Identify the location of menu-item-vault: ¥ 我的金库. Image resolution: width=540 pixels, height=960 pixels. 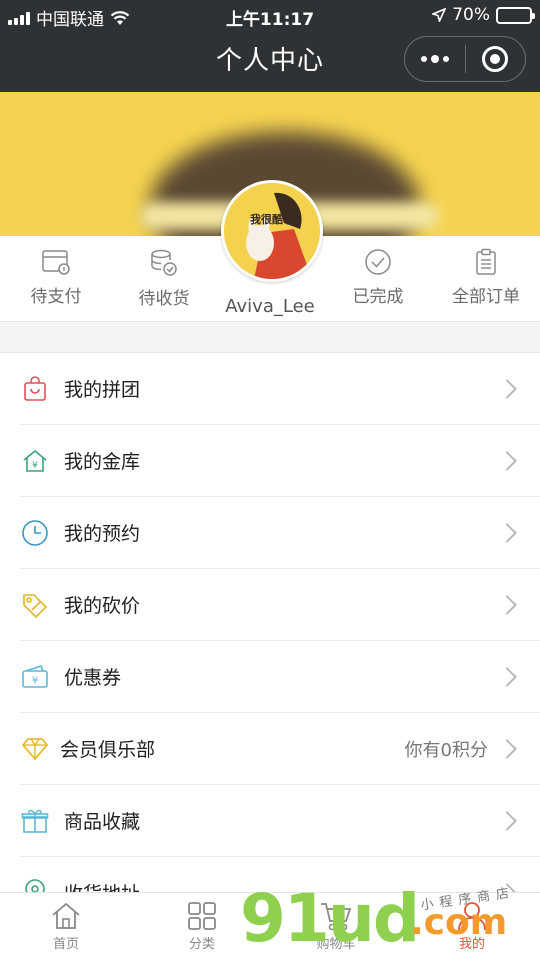
(280, 461).